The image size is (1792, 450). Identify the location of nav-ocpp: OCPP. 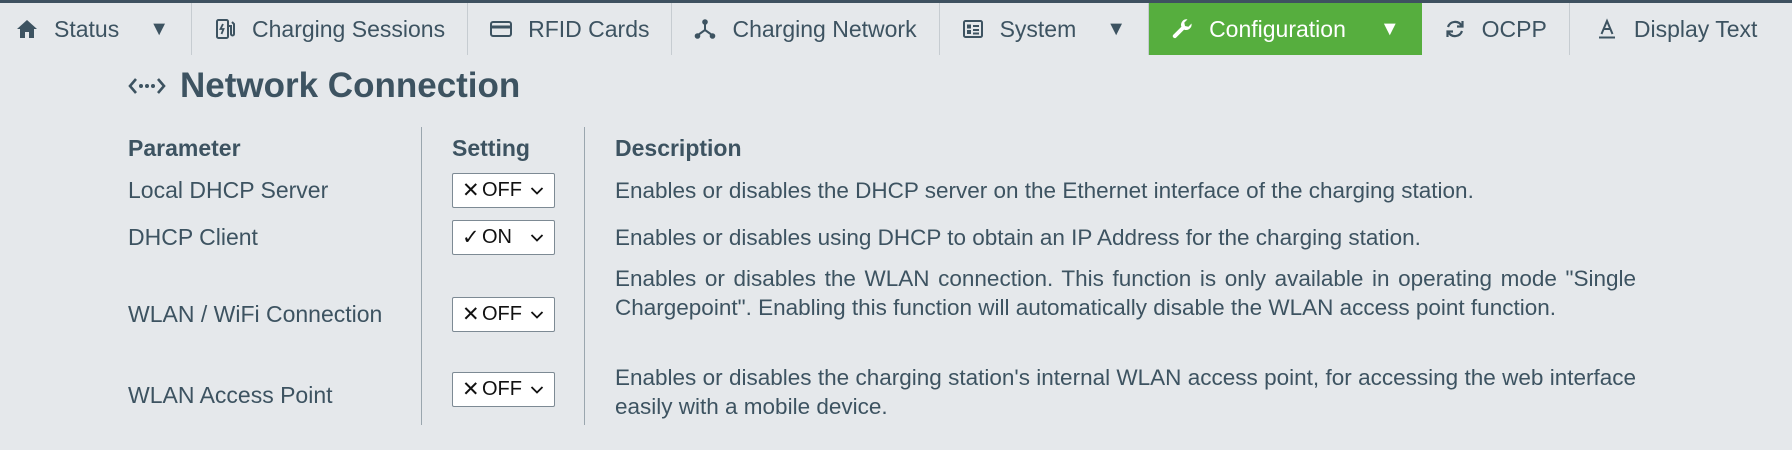
(1496, 29).